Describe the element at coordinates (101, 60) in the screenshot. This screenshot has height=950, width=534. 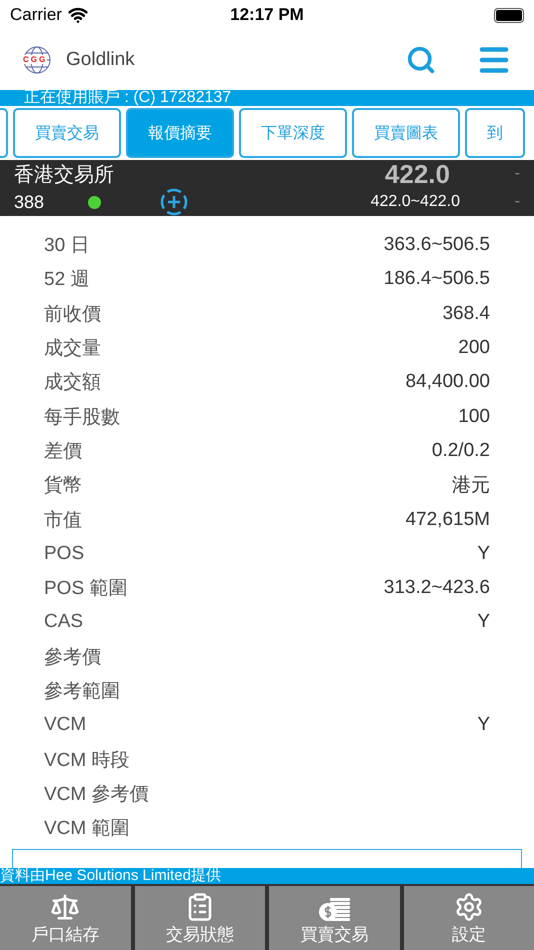
I see `app-title: Goldlink` at that location.